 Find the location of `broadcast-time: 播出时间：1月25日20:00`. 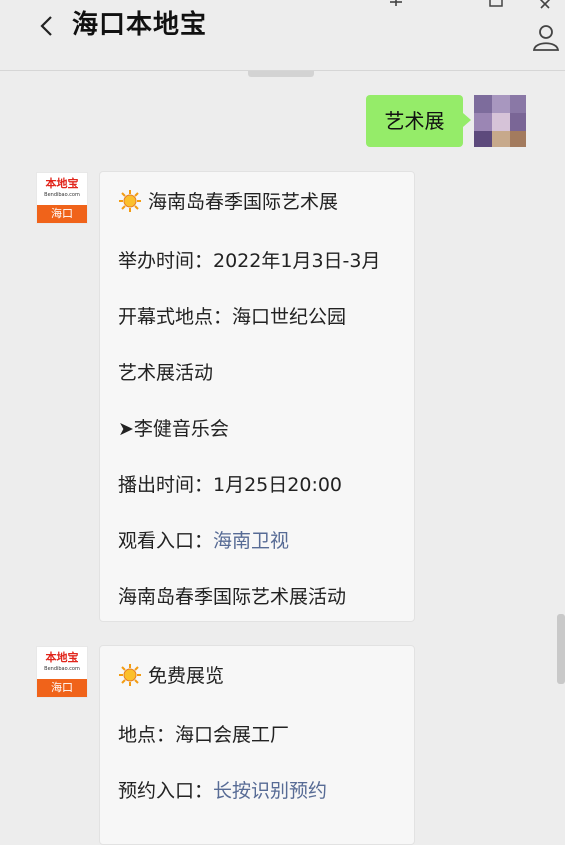

broadcast-time: 播出时间：1月25日20:00 is located at coordinates (230, 485).